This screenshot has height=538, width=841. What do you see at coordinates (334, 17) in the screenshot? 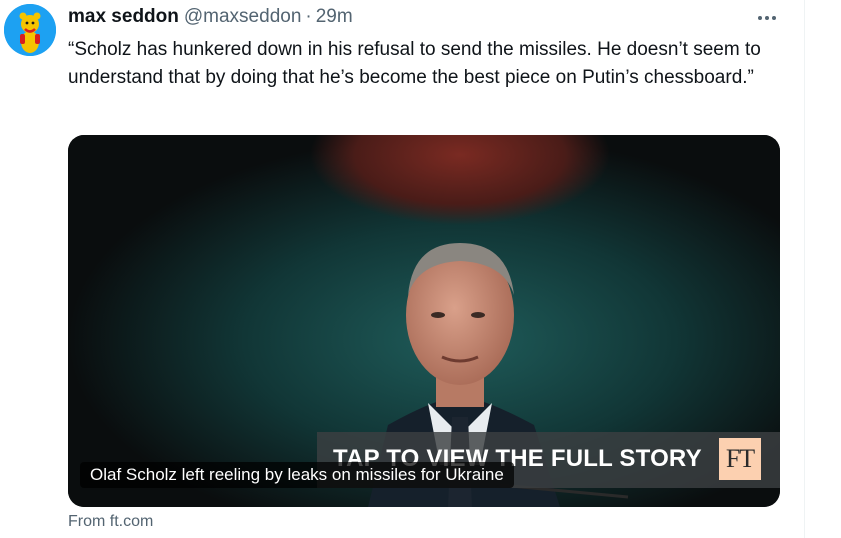
I see `timestamp: 29m` at bounding box center [334, 17].